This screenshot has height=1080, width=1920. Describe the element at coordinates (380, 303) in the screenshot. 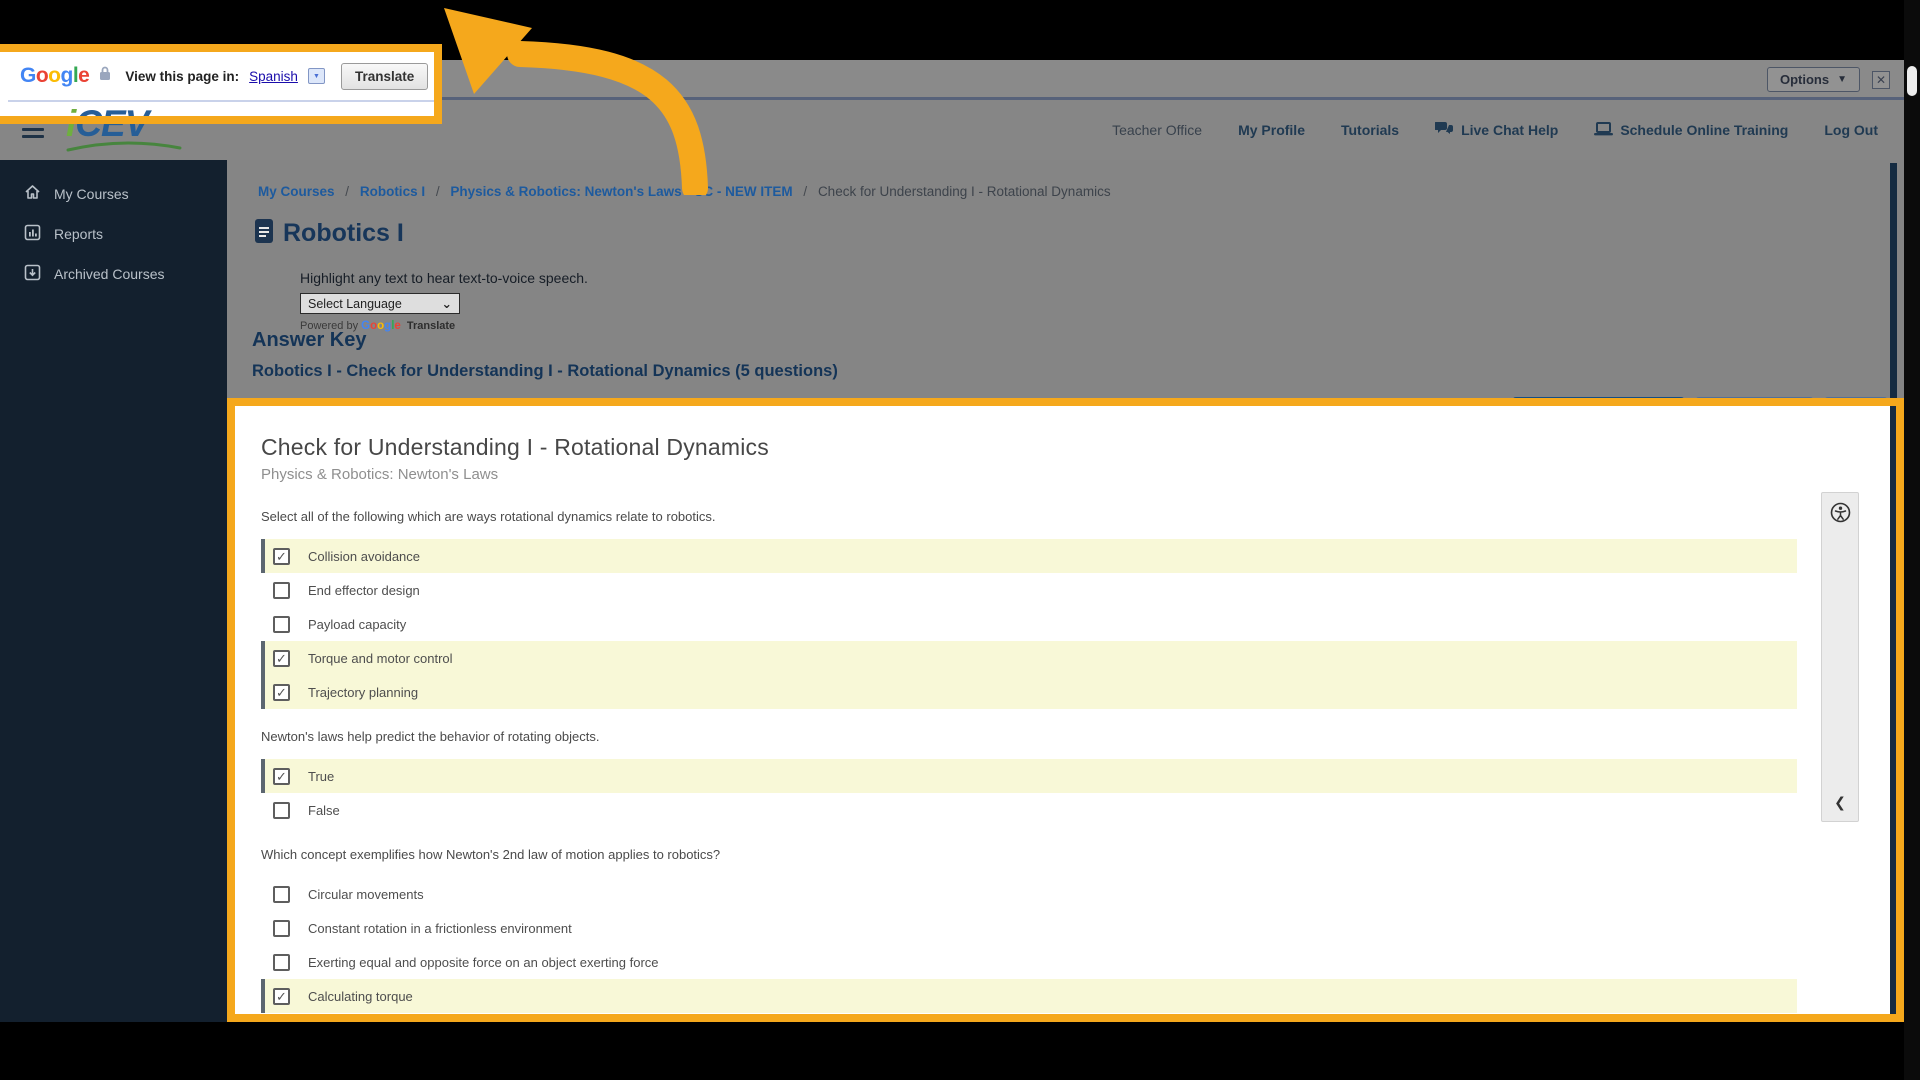

I see `language-select: Select Language ⌄` at that location.